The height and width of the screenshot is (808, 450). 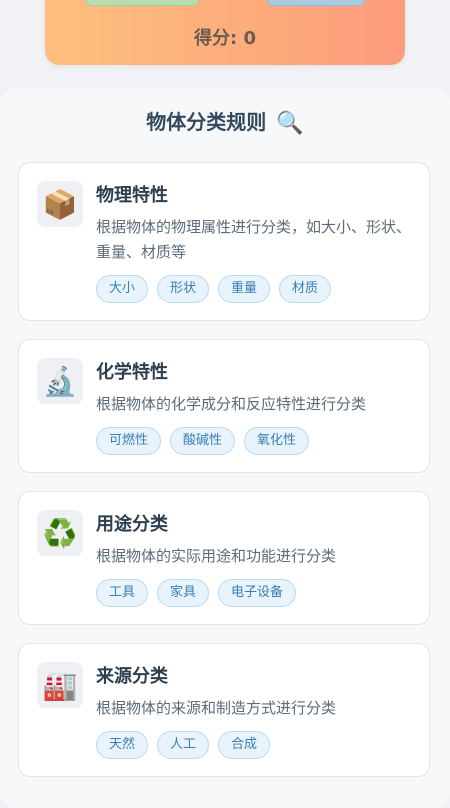 What do you see at coordinates (316, 3) in the screenshot?
I see `game-button-blue` at bounding box center [316, 3].